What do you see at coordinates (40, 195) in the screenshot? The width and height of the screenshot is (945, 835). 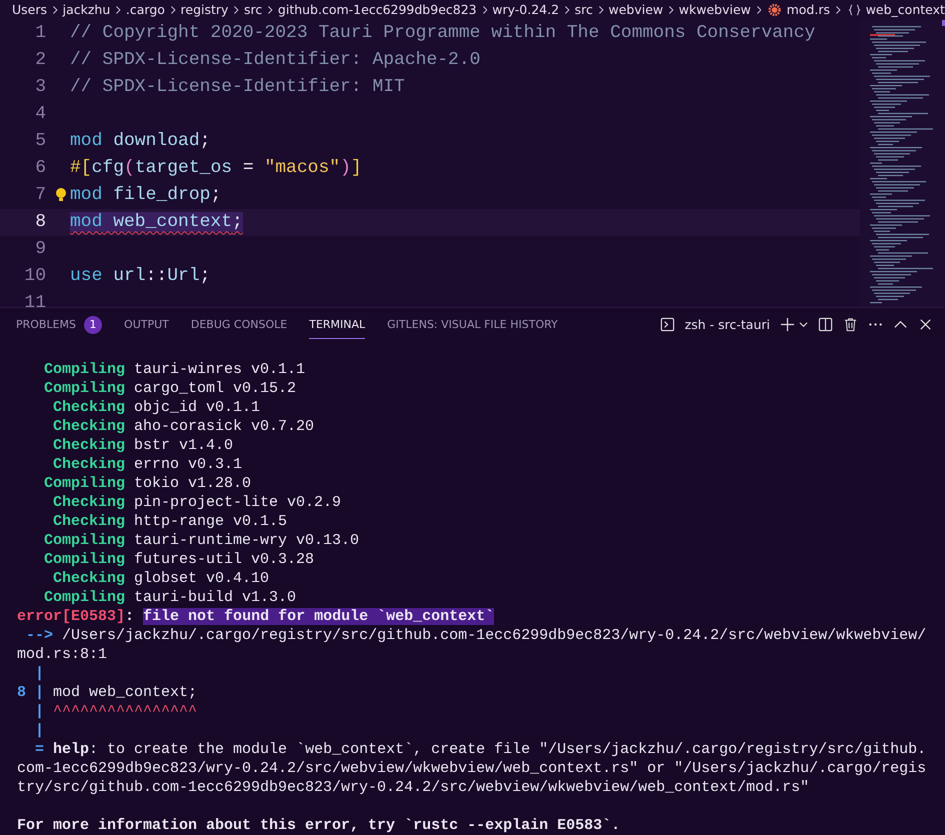 I see `line-number: 7` at bounding box center [40, 195].